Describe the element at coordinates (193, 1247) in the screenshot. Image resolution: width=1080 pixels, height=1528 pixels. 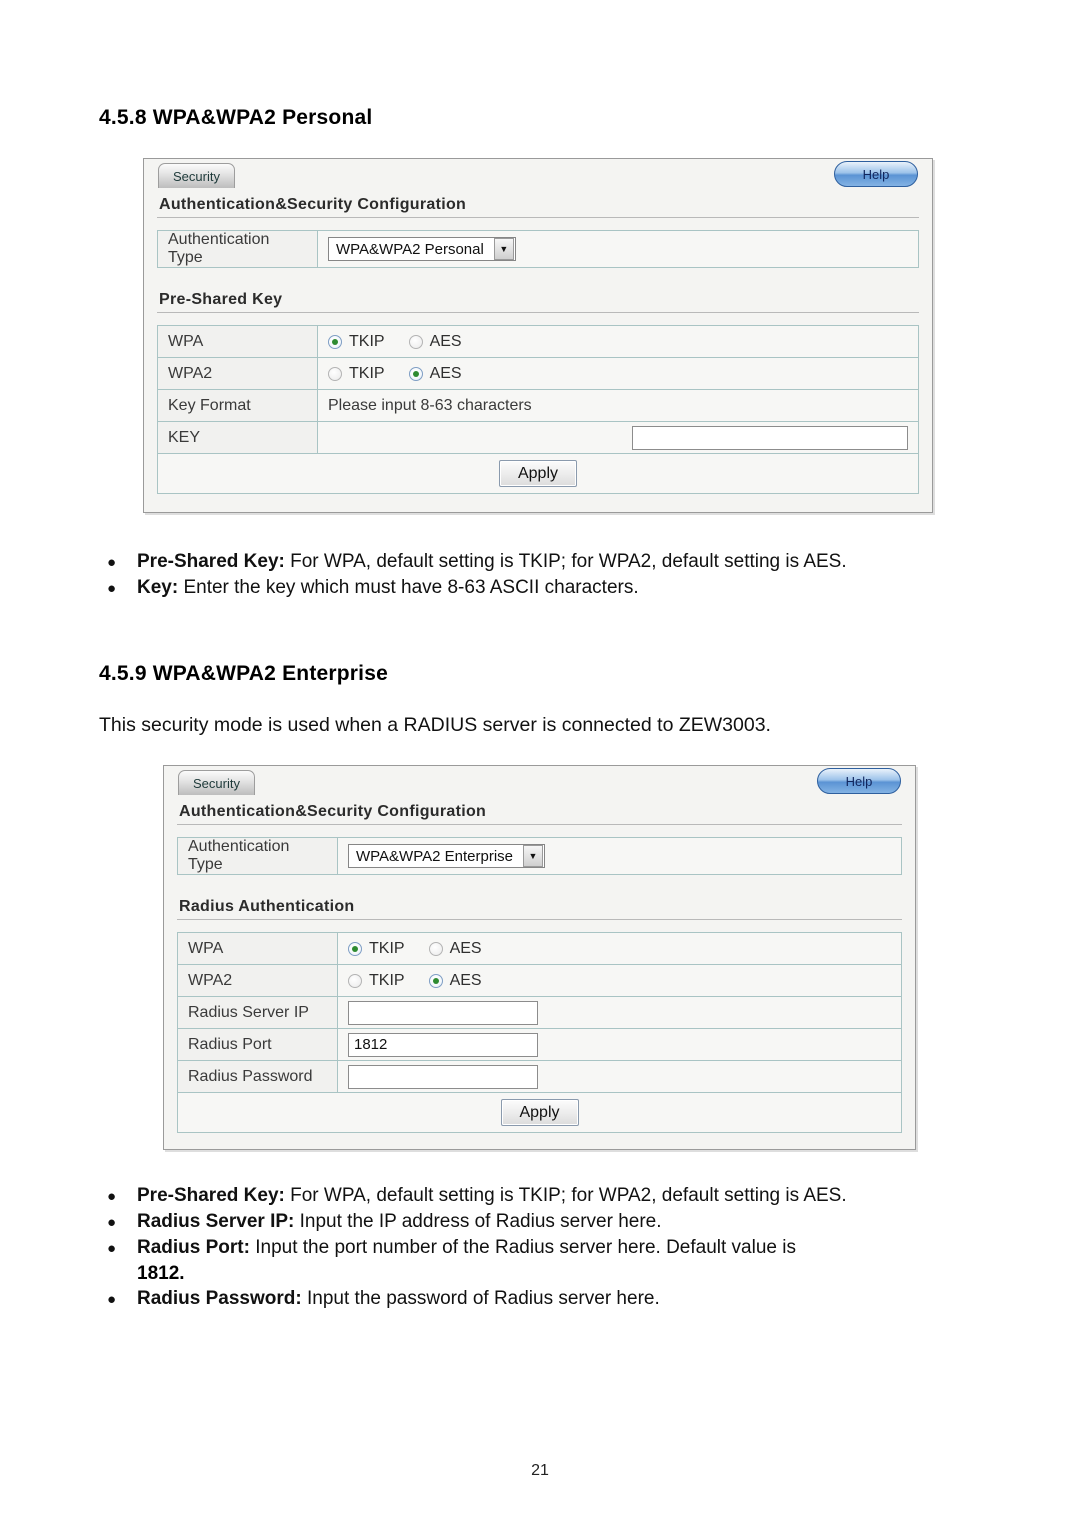
I see `bullet-term: Radius Port:` at that location.